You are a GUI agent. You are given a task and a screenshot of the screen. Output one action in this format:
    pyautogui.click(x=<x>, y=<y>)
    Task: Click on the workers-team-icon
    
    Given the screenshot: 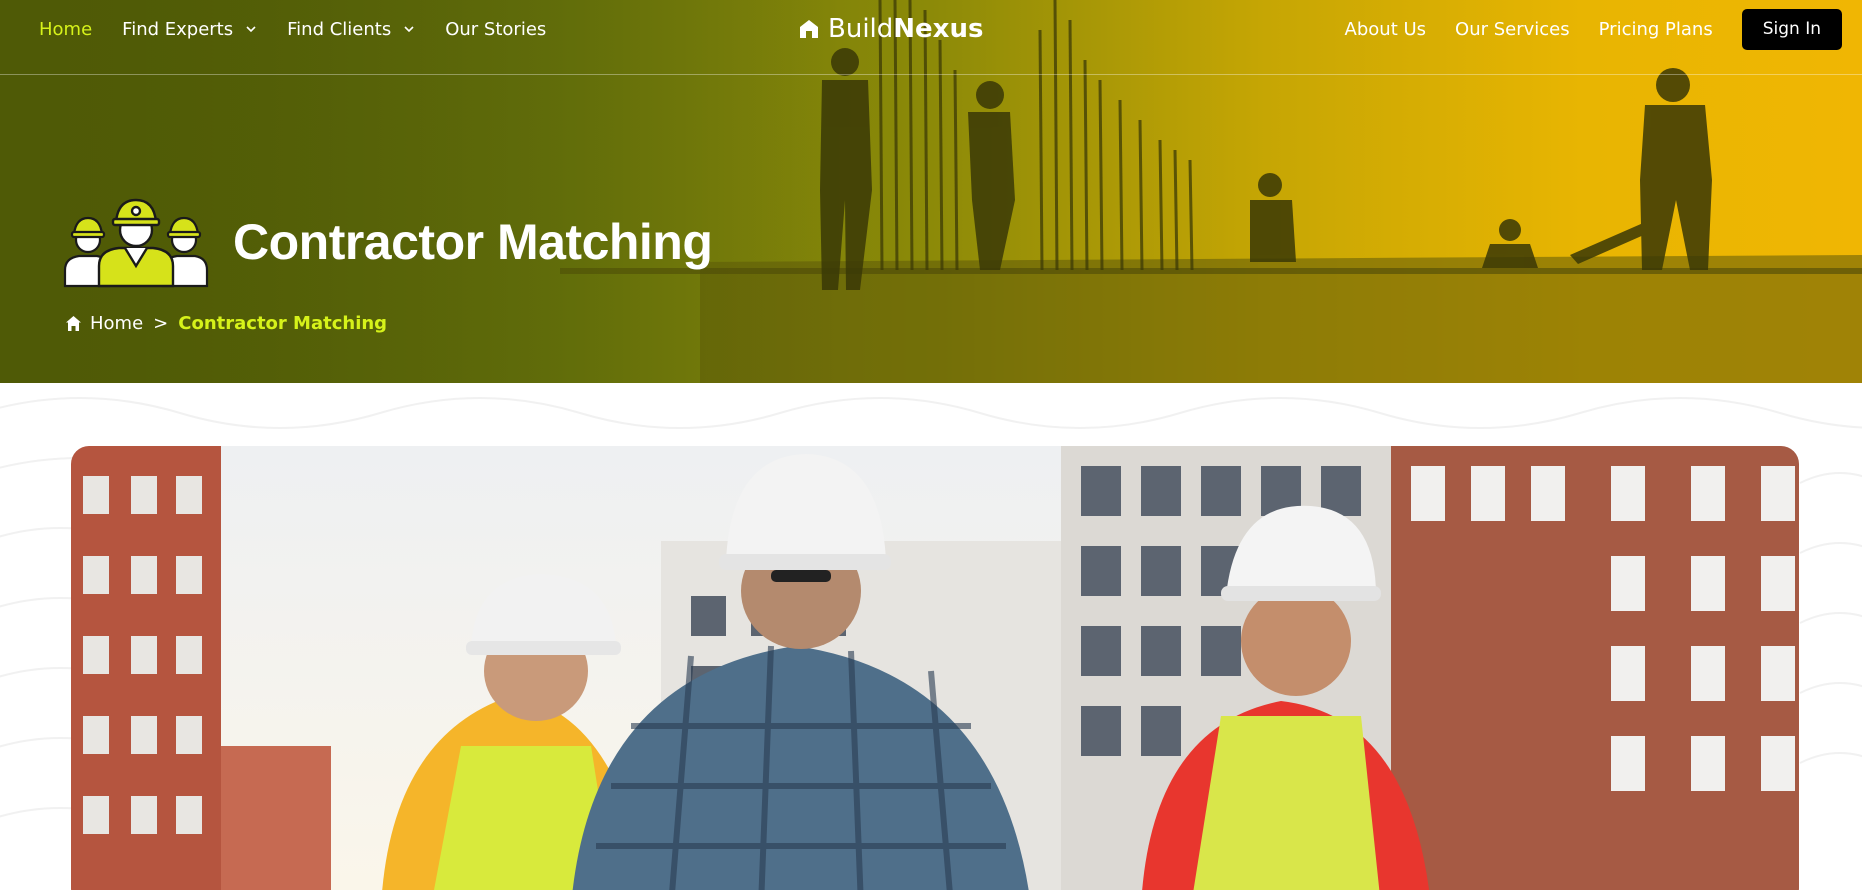 What is the action you would take?
    pyautogui.click(x=136, y=243)
    